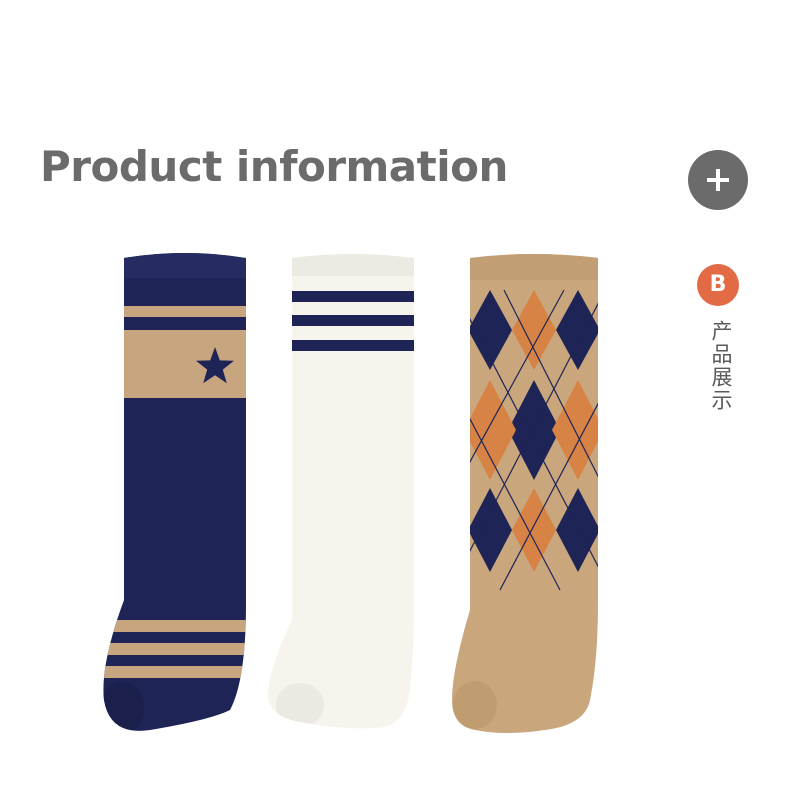 The height and width of the screenshot is (802, 790). What do you see at coordinates (525, 493) in the screenshot?
I see `argyle-sock` at bounding box center [525, 493].